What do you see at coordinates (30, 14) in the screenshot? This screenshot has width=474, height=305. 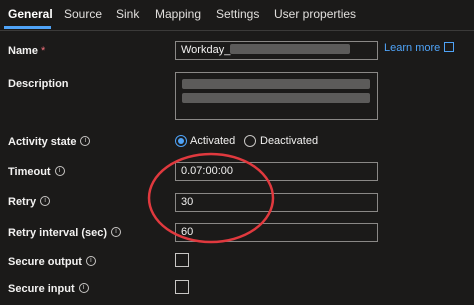 I see `tab-general: General` at bounding box center [30, 14].